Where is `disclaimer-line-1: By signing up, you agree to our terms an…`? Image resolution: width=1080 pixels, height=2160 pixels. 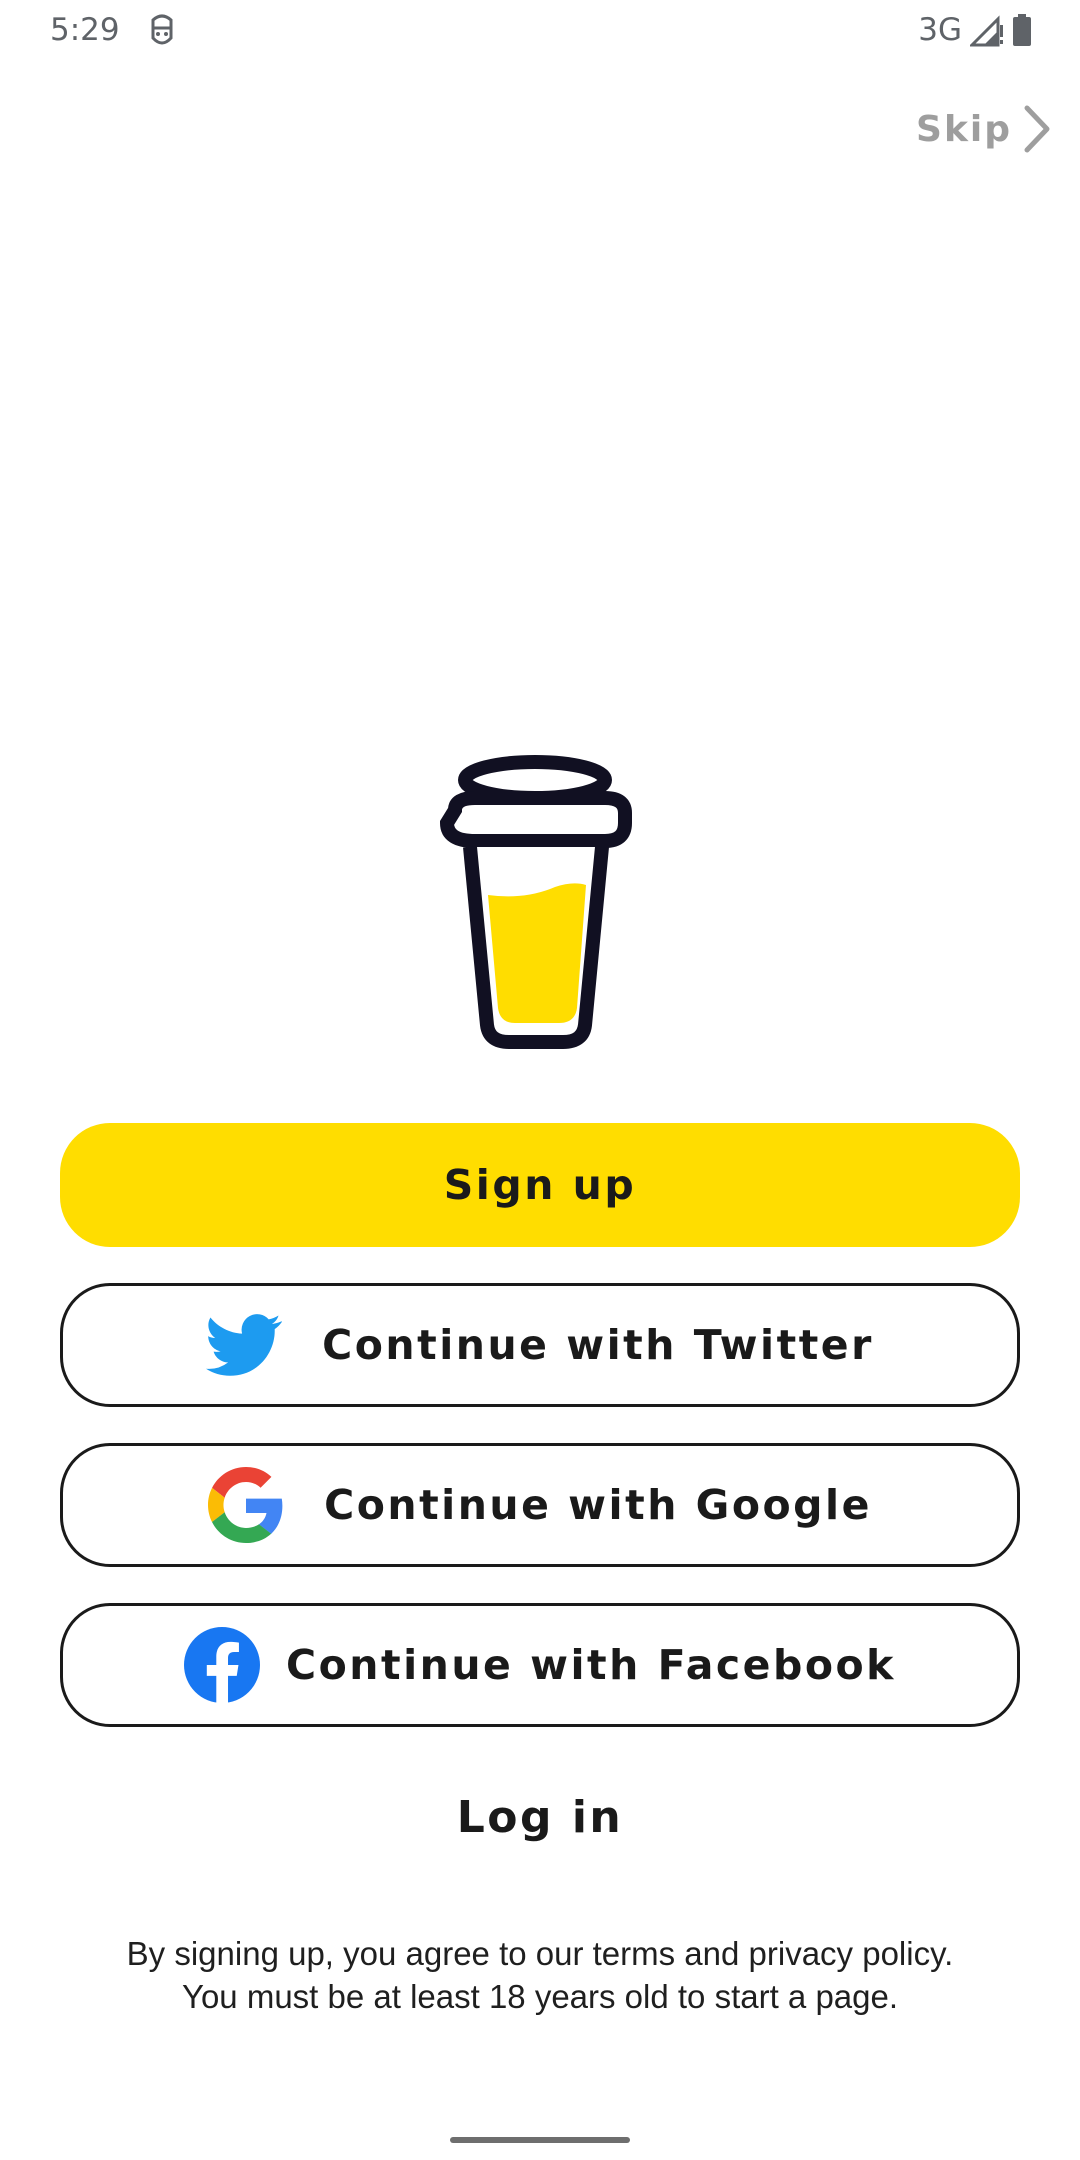
disclaimer-line-1: By signing up, you agree to our terms an… is located at coordinates (540, 1953).